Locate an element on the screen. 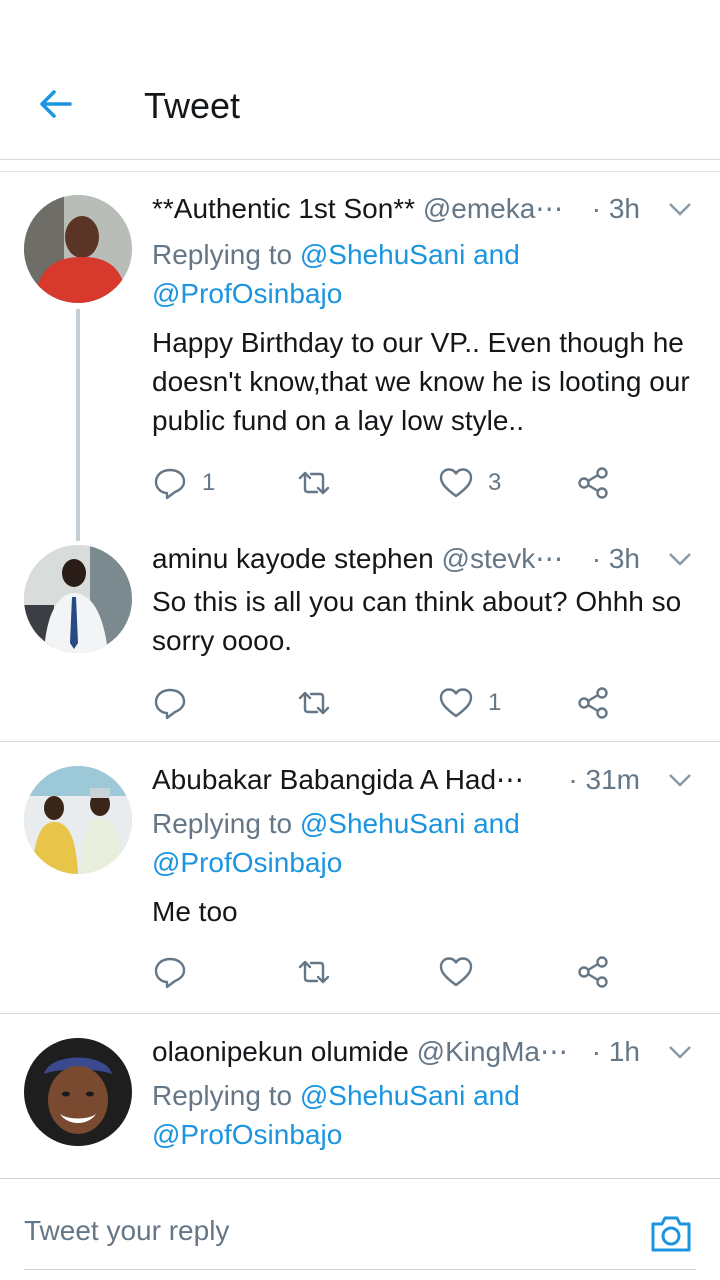 The width and height of the screenshot is (720, 1280). tweet-time: · 1h is located at coordinates (615, 1051).